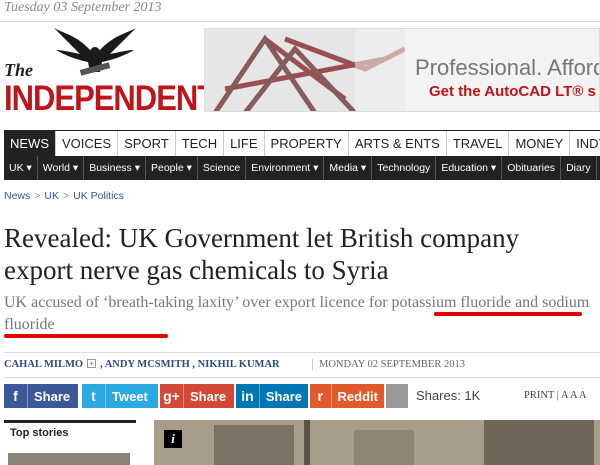 The height and width of the screenshot is (465, 600). I want to click on follow-author-icon: +, so click(92, 363).